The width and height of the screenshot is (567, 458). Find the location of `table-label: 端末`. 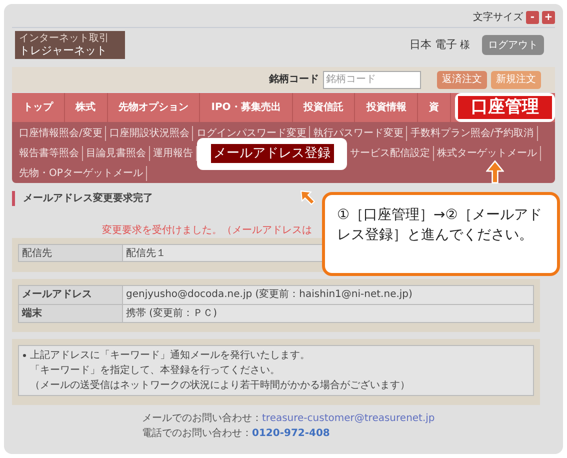

table-label: 端末 is located at coordinates (71, 313).